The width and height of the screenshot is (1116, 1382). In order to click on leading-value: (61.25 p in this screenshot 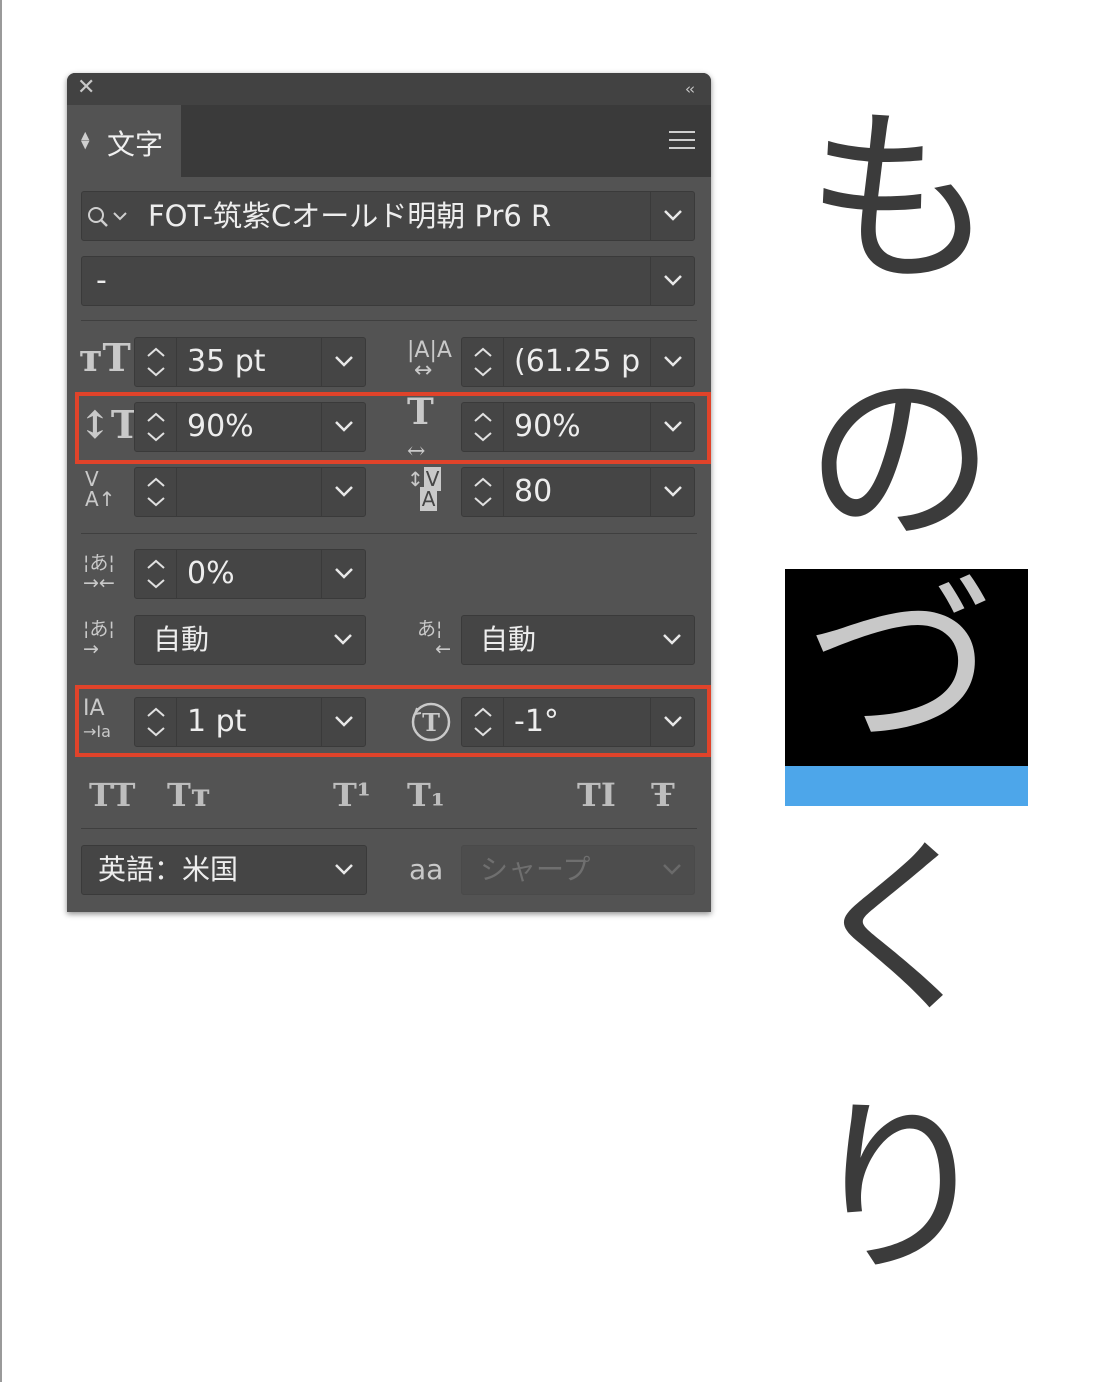, I will do `click(577, 361)`.